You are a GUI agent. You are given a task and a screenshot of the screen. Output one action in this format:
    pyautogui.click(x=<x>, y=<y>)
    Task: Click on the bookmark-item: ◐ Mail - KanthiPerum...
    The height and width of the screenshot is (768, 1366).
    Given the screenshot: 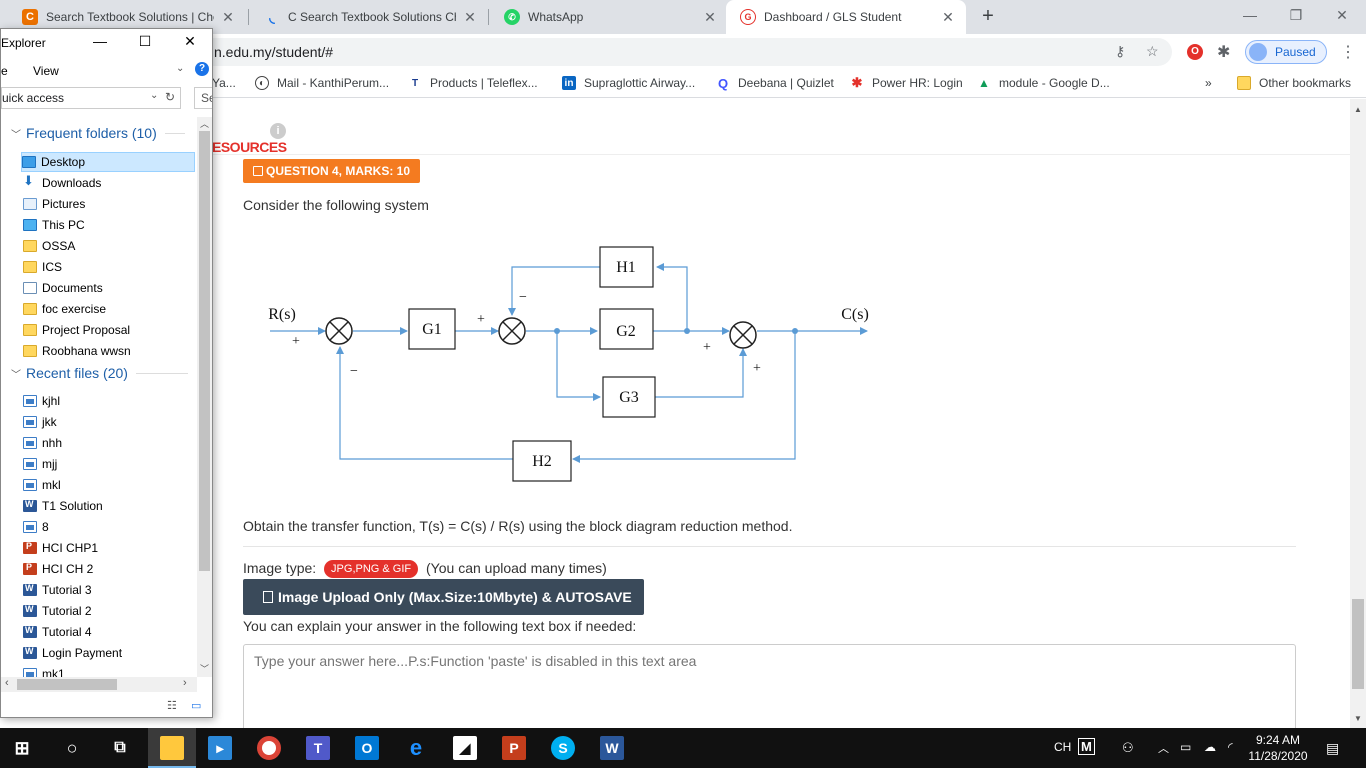 What is the action you would take?
    pyautogui.click(x=322, y=83)
    